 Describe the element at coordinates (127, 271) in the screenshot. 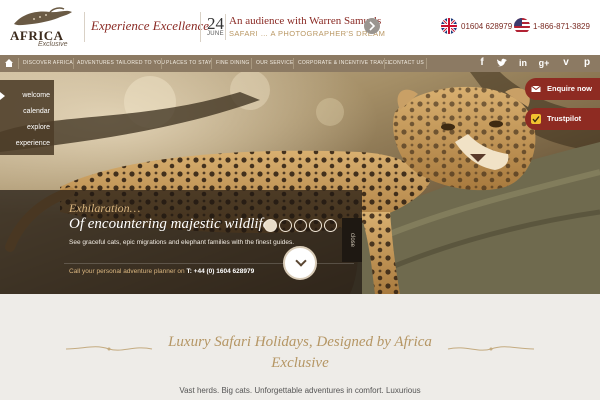

I see `planner-label: Call your personal adventure planner on` at that location.